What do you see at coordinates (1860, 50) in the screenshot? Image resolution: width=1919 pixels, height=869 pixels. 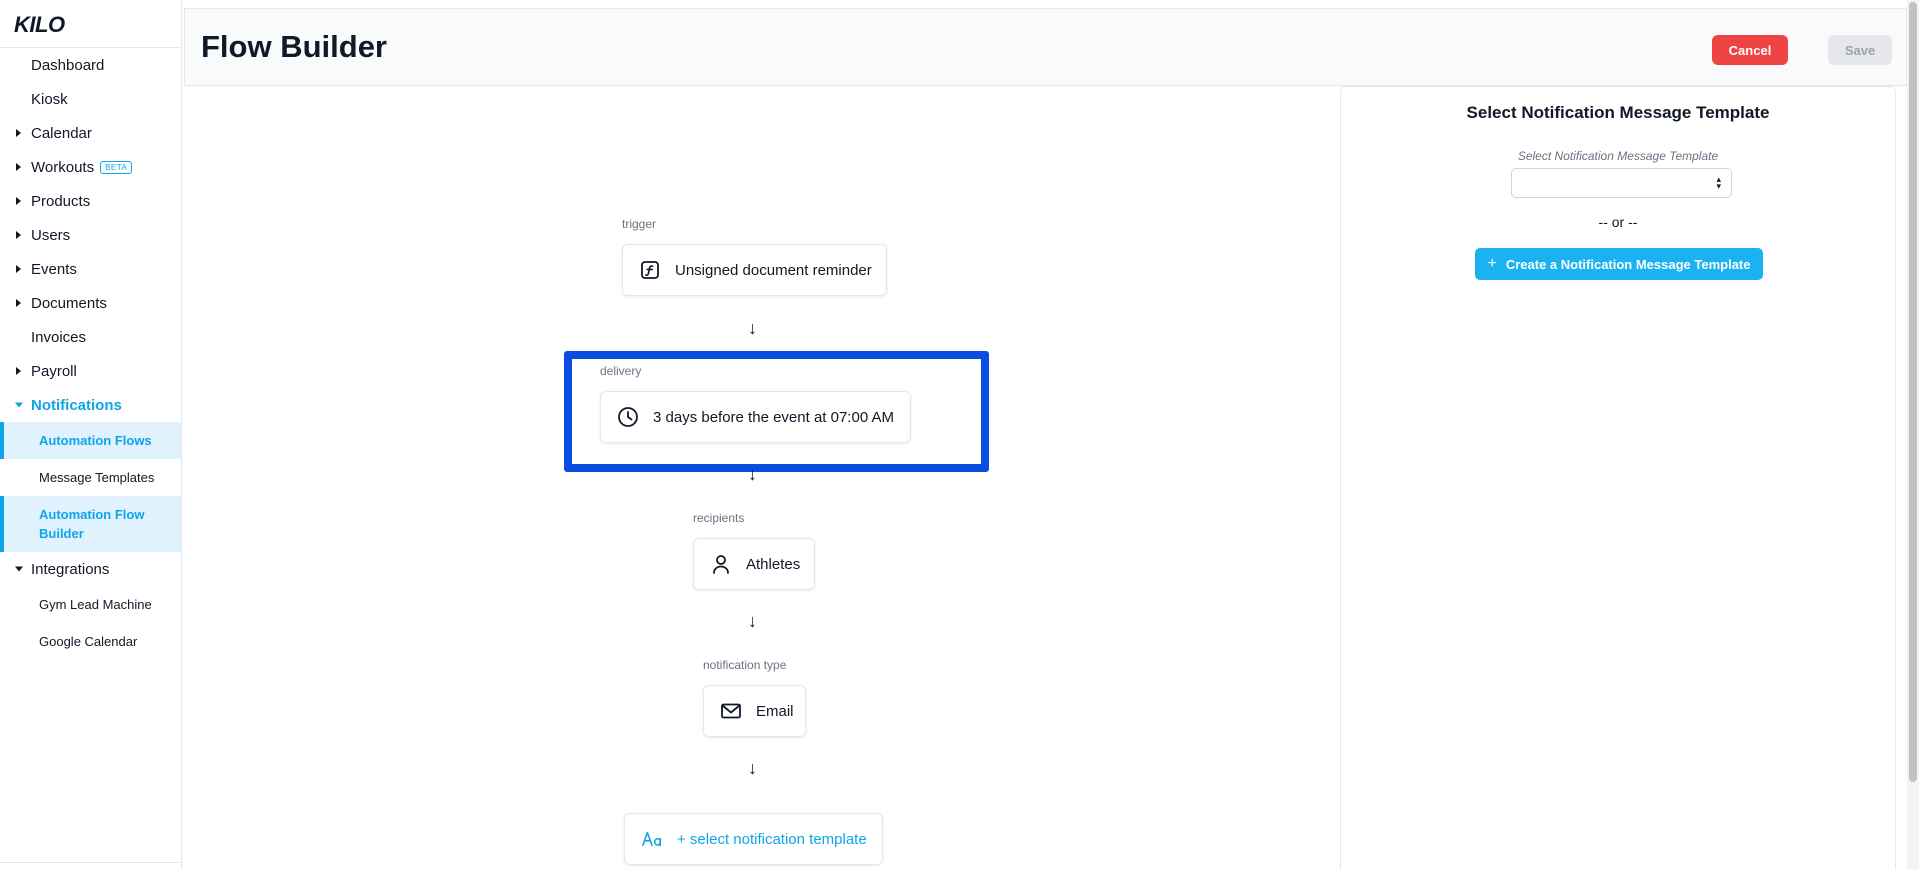 I see `save-button: Save` at bounding box center [1860, 50].